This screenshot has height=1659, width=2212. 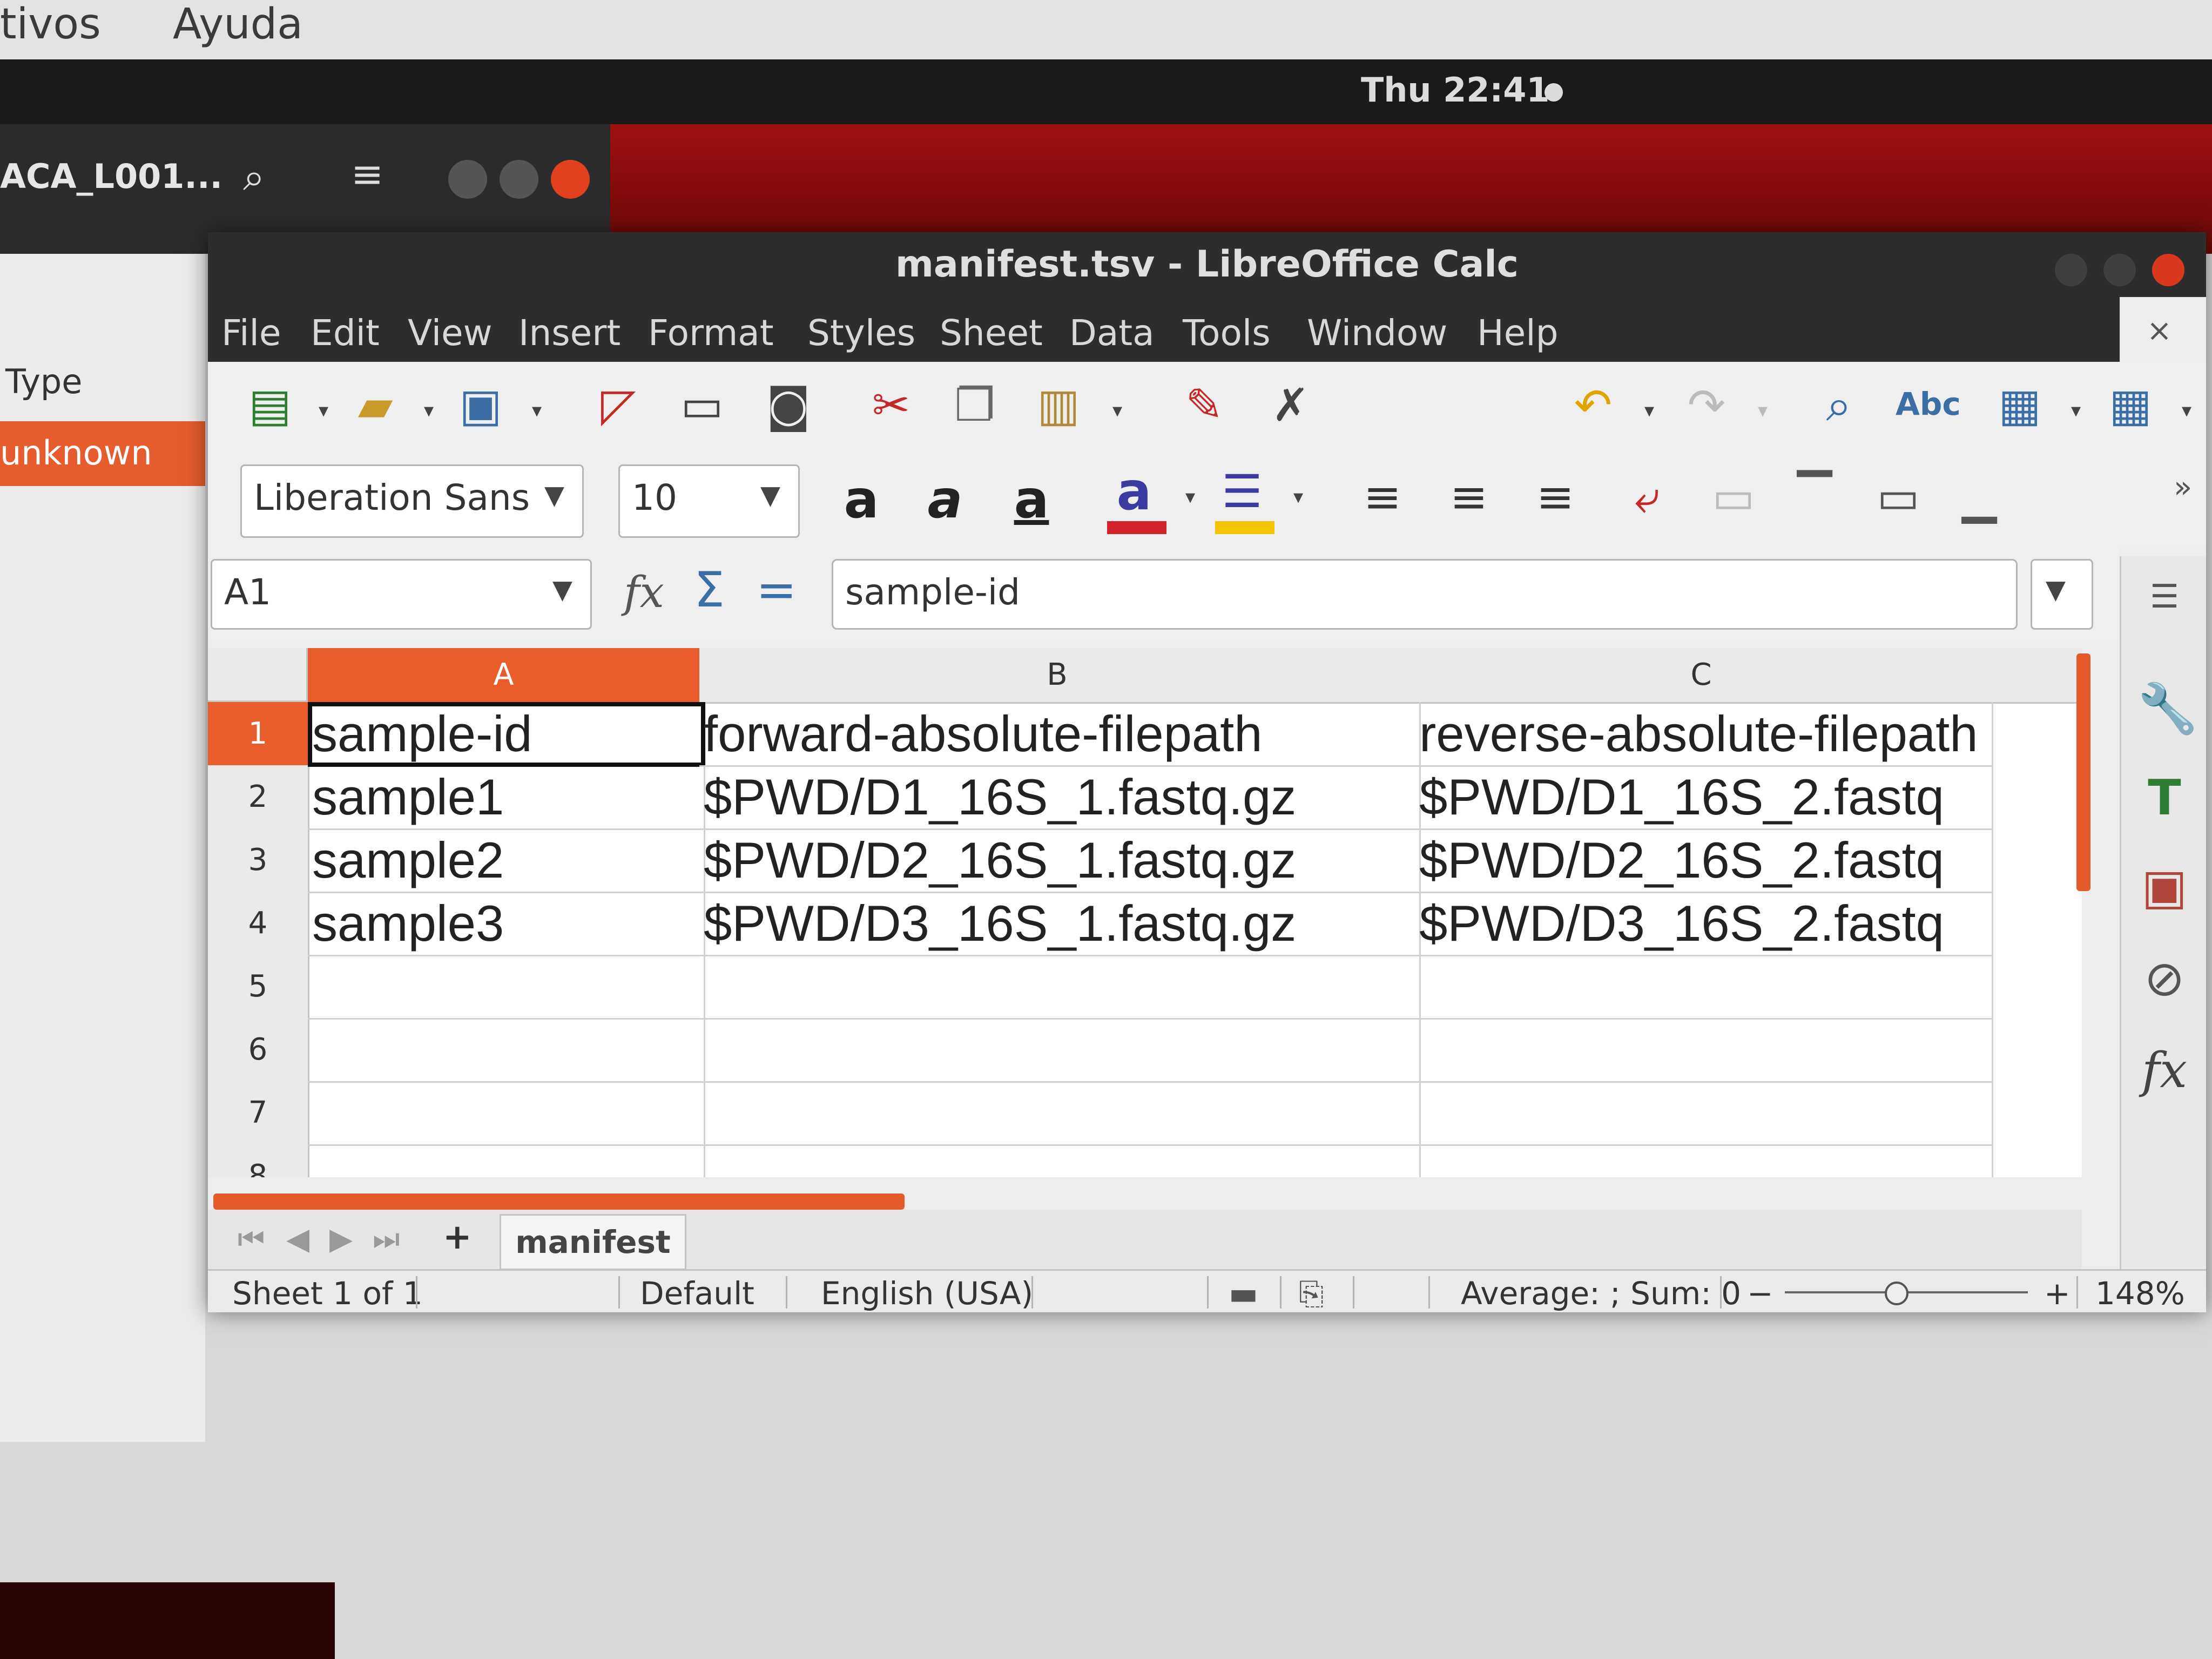 What do you see at coordinates (1839, 405) in the screenshot?
I see `find-replace-icon: ⌕` at bounding box center [1839, 405].